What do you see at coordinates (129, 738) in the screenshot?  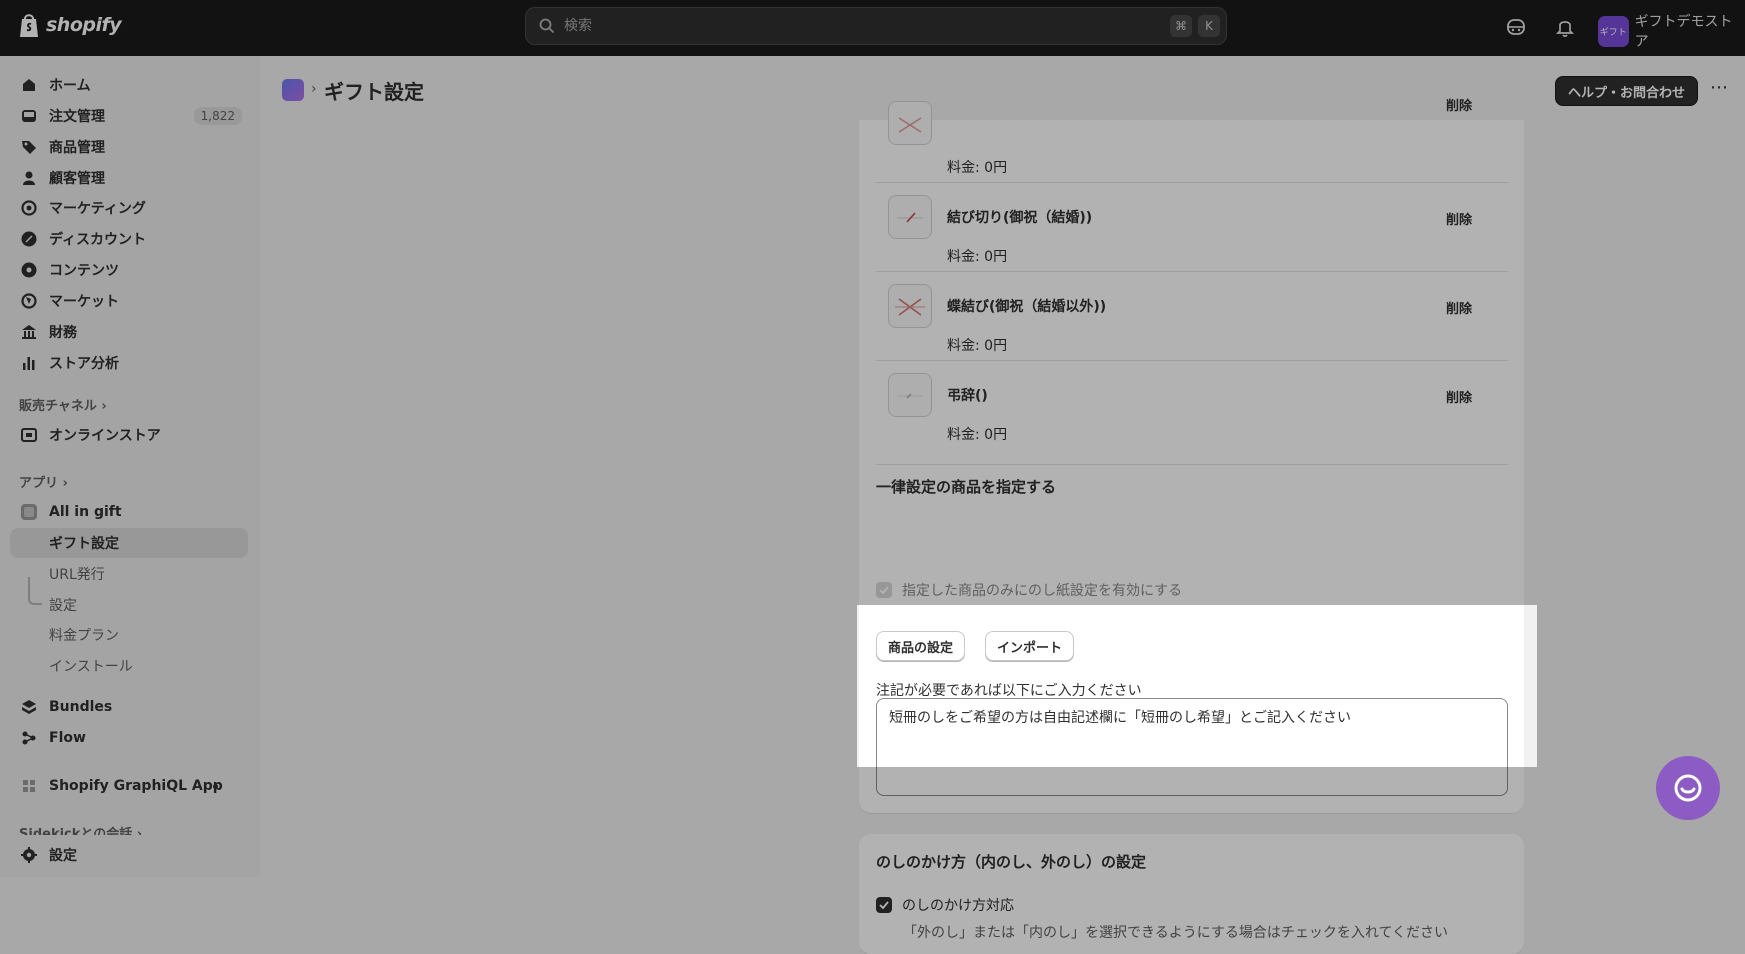 I see `sidebar-item-flow: Flow` at bounding box center [129, 738].